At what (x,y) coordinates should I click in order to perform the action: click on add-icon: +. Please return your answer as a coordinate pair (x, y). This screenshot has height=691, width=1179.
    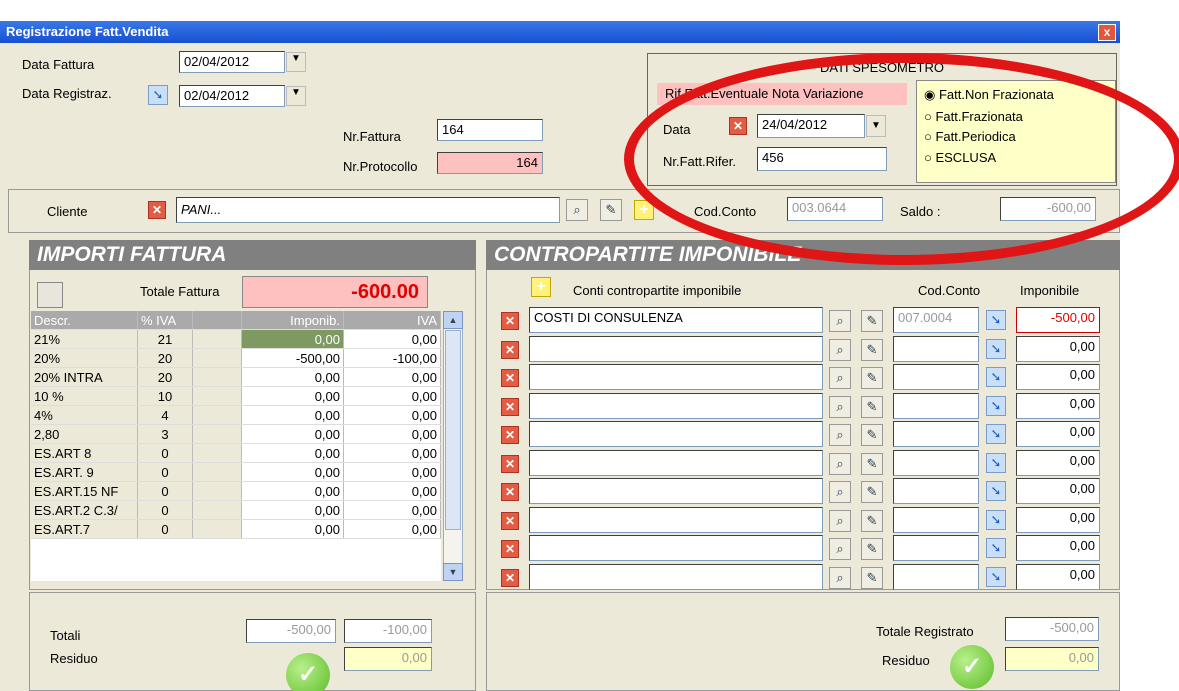
    Looking at the image, I should click on (541, 287).